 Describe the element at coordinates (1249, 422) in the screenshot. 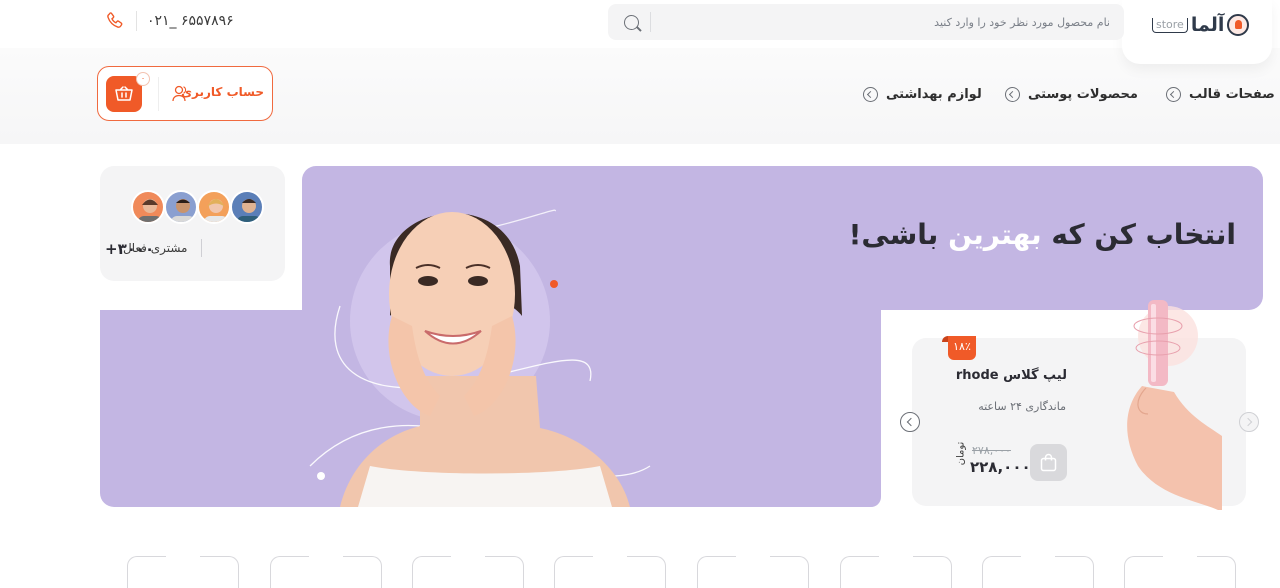

I see `slider-next-button` at that location.